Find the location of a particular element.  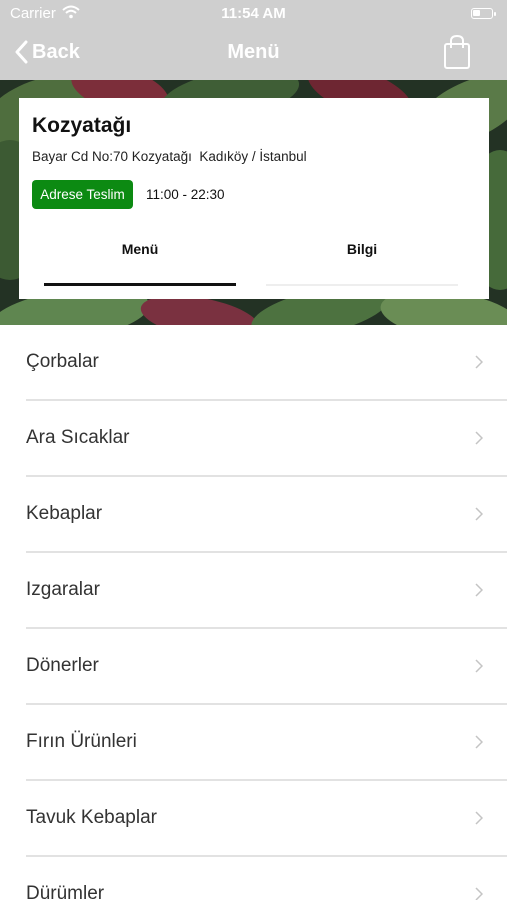

category-row: Kebaplar is located at coordinates (253, 515).